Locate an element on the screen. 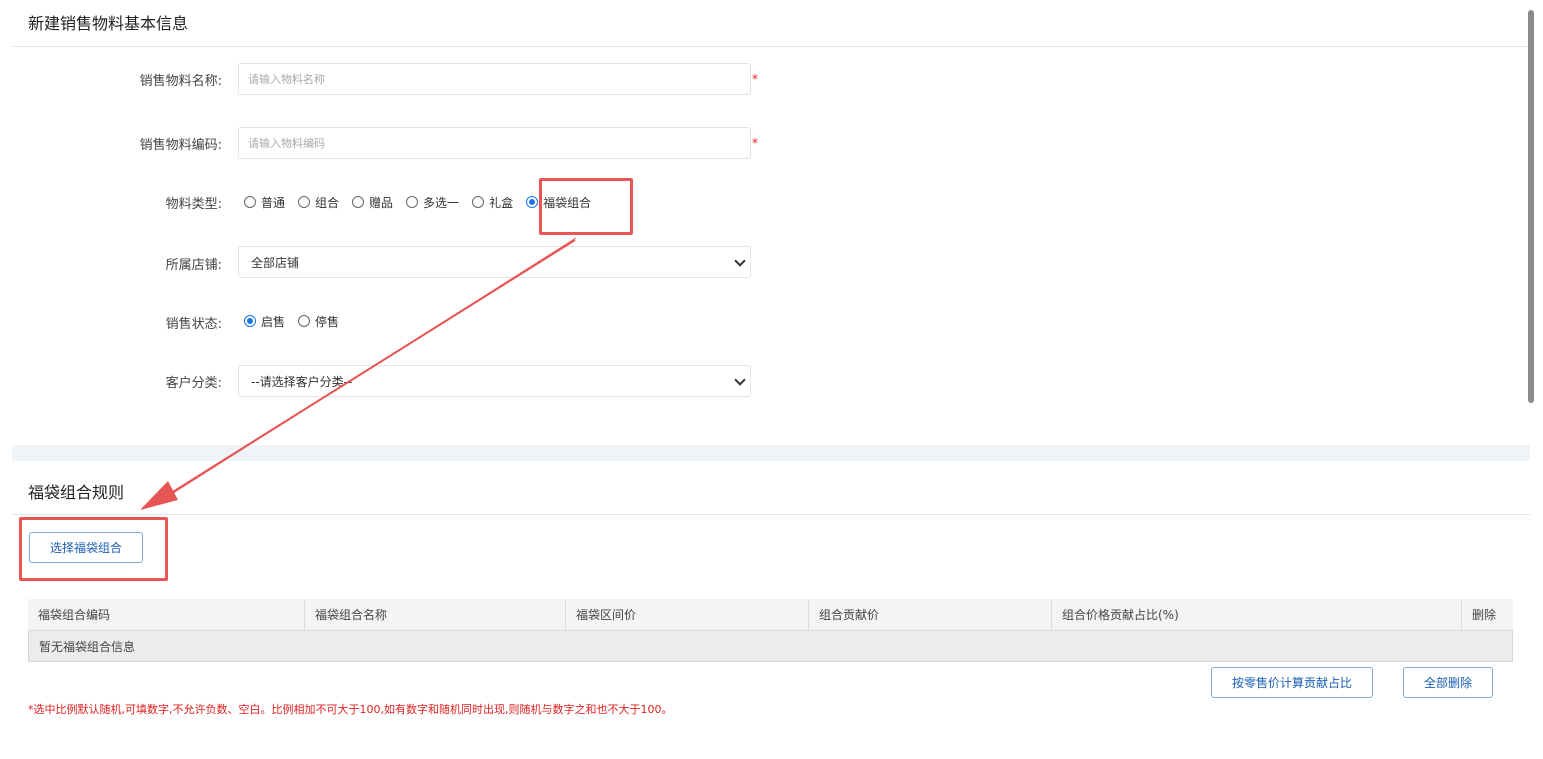 This screenshot has width=1543, height=759. table-header: 福袋组合编码 福袋组合名称 福袋区间价 组合贡献价 组合价格贡献占比(%) 删除 is located at coordinates (770, 615).